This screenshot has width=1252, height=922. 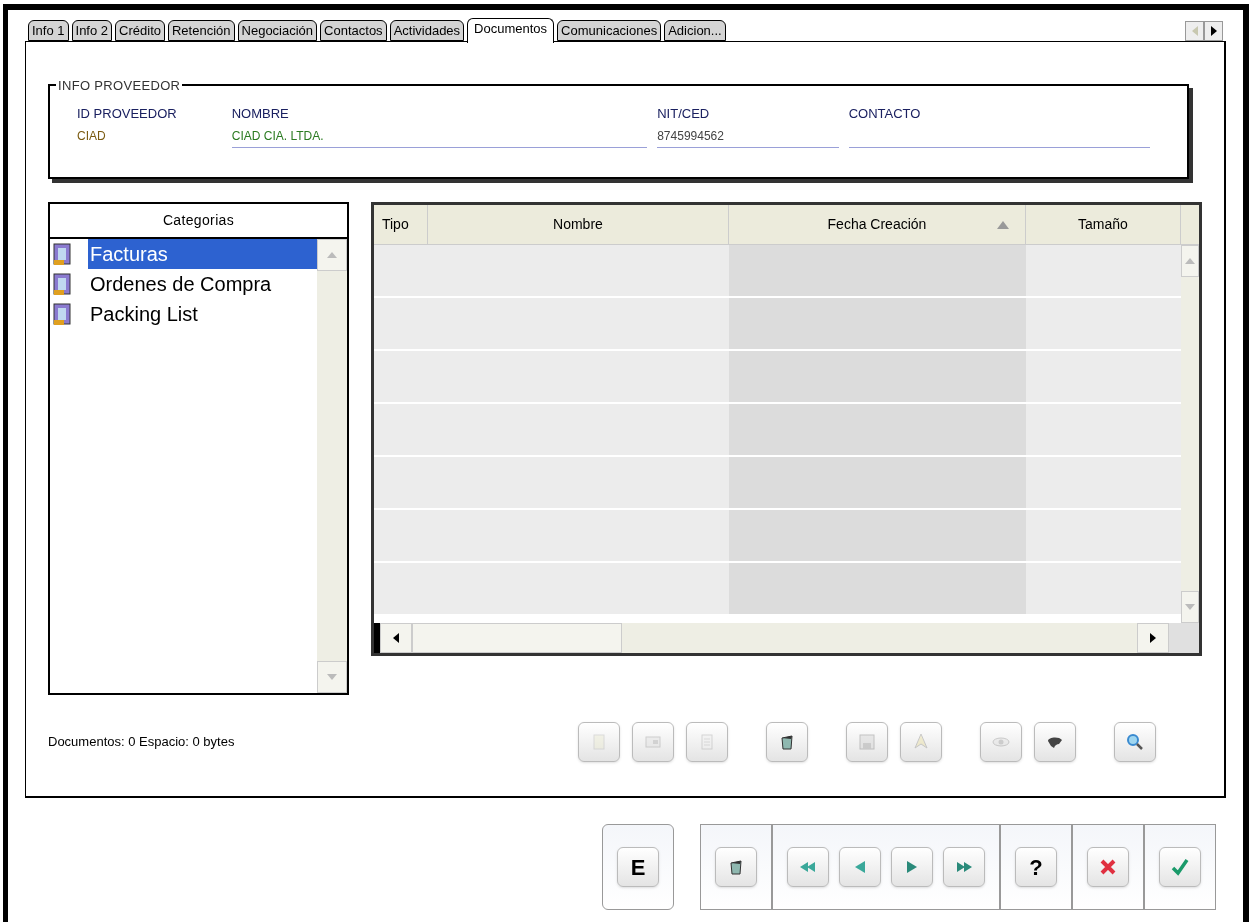 I want to click on tab: Contactos, so click(x=353, y=30).